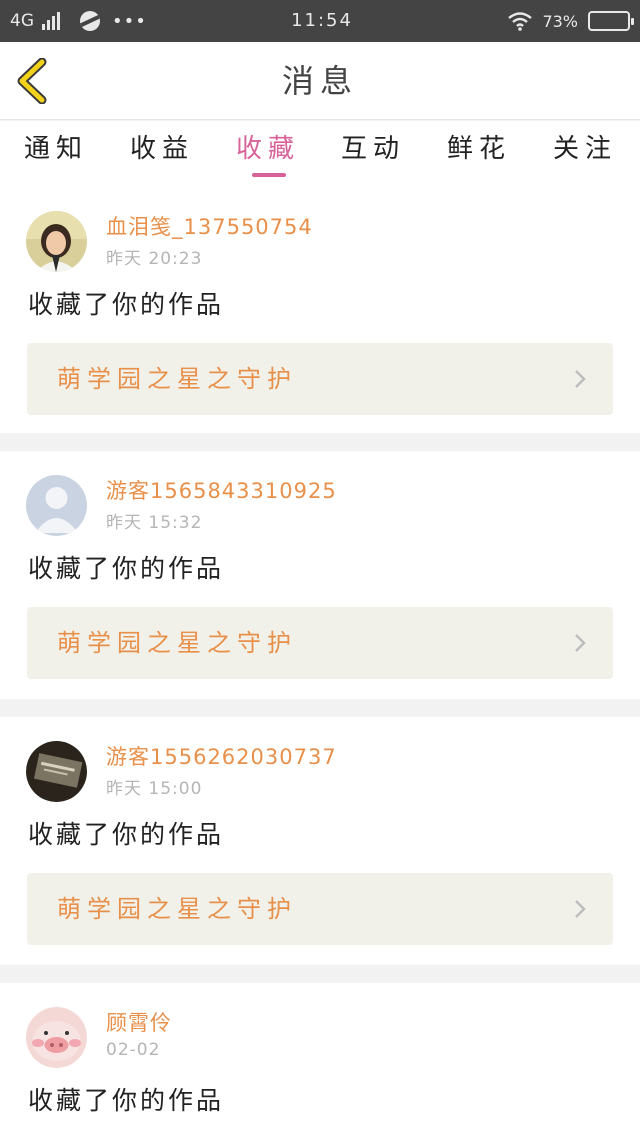 The width and height of the screenshot is (640, 1138). What do you see at coordinates (267, 149) in the screenshot?
I see `tab-label: 收藏` at bounding box center [267, 149].